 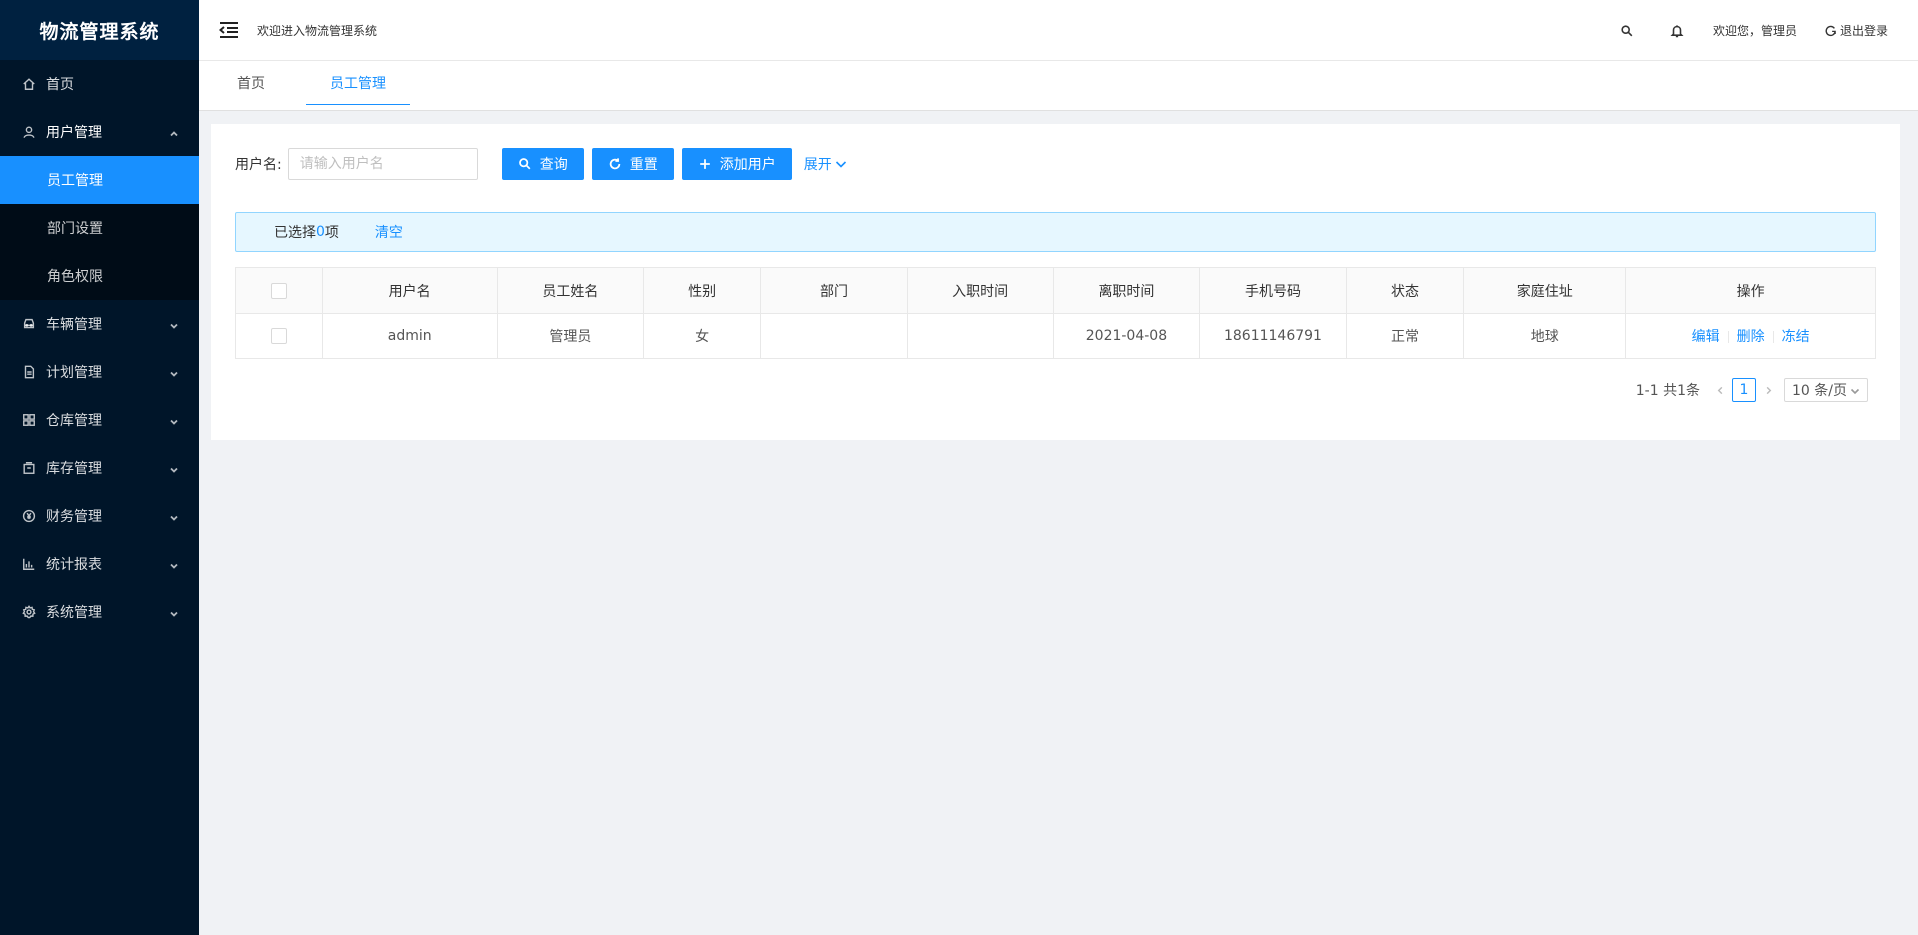 I want to click on expand-label: 展开, so click(x=817, y=165).